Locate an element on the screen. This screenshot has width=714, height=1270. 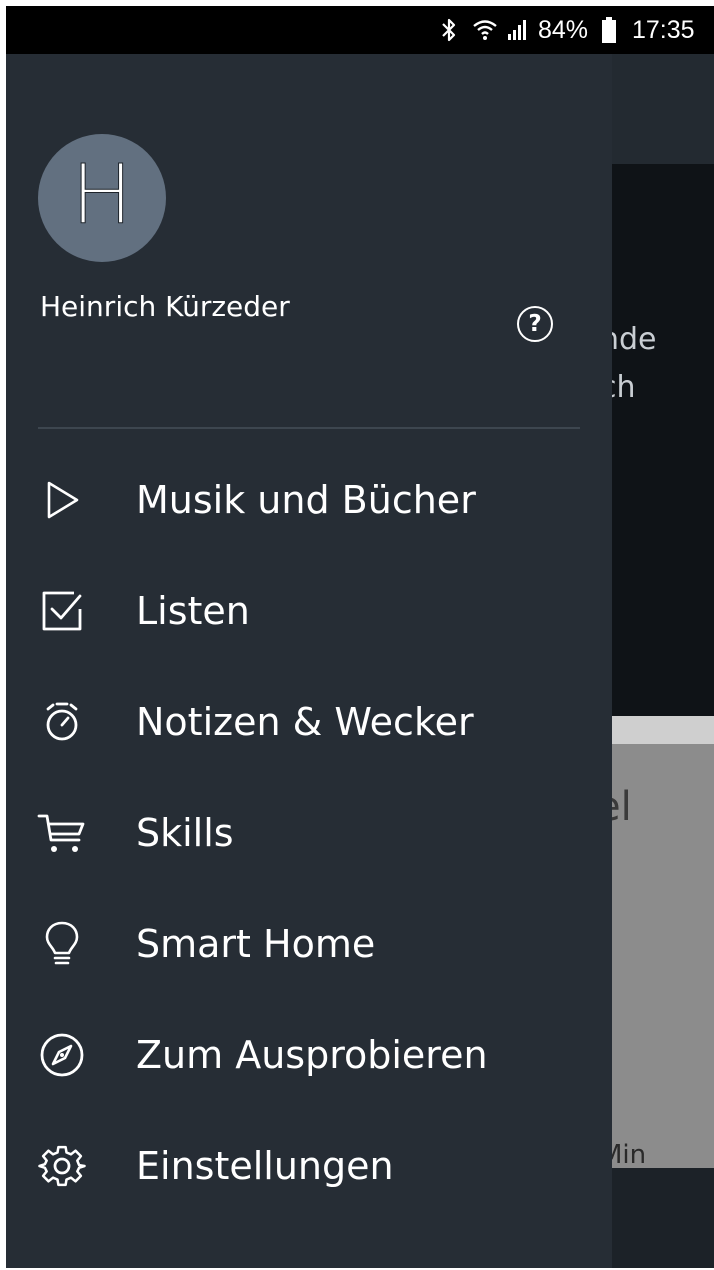
help-button: ? is located at coordinates (535, 324).